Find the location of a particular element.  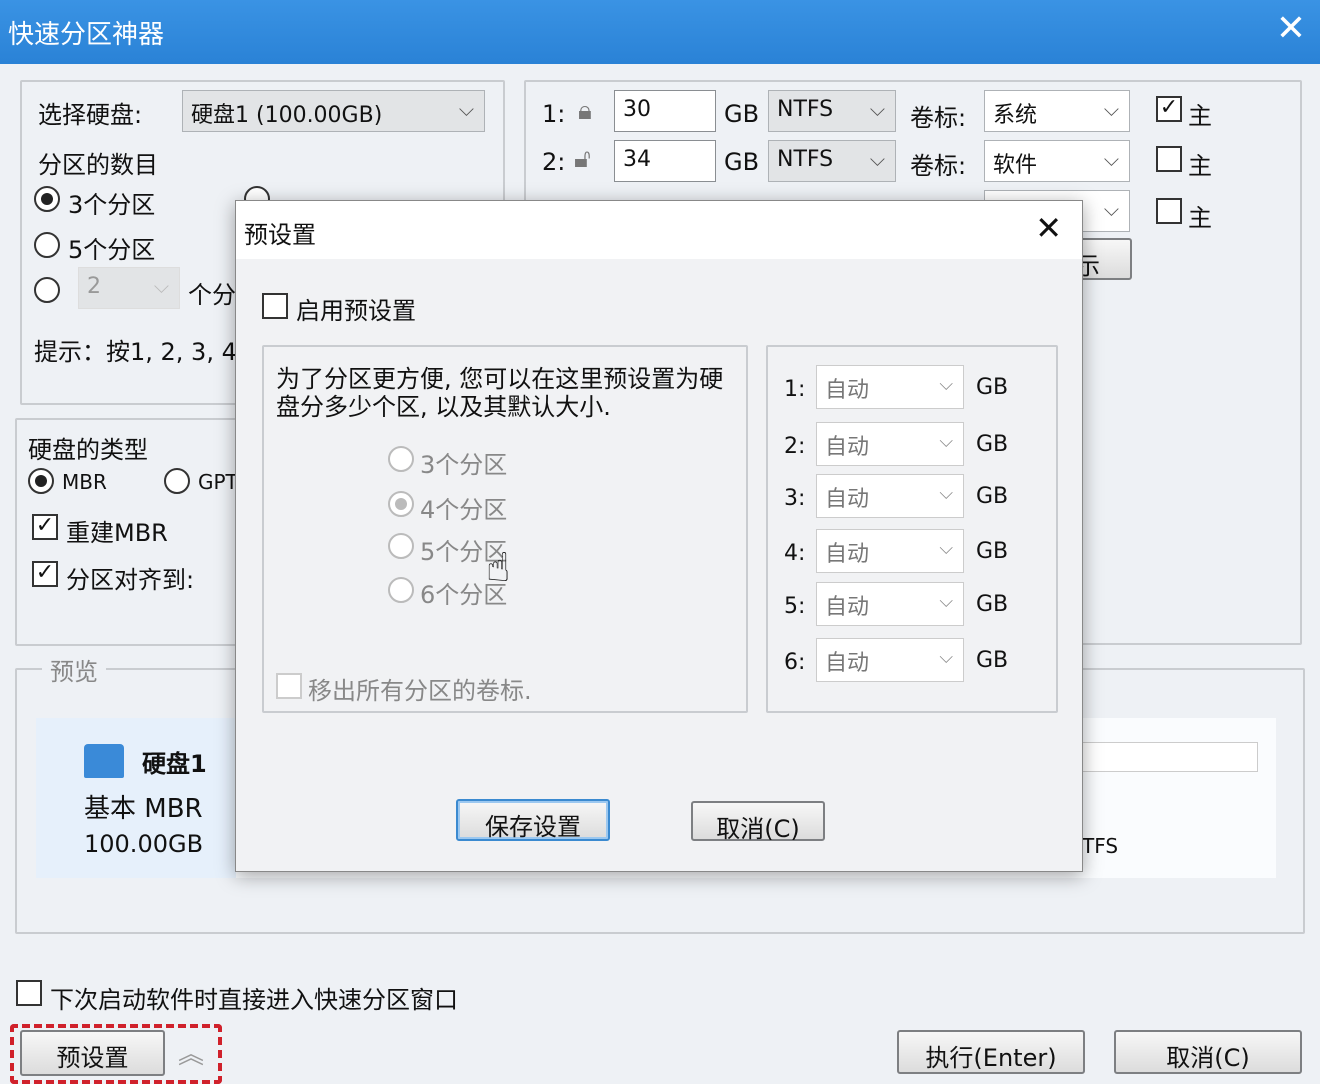

size-index: 5: is located at coordinates (795, 606).